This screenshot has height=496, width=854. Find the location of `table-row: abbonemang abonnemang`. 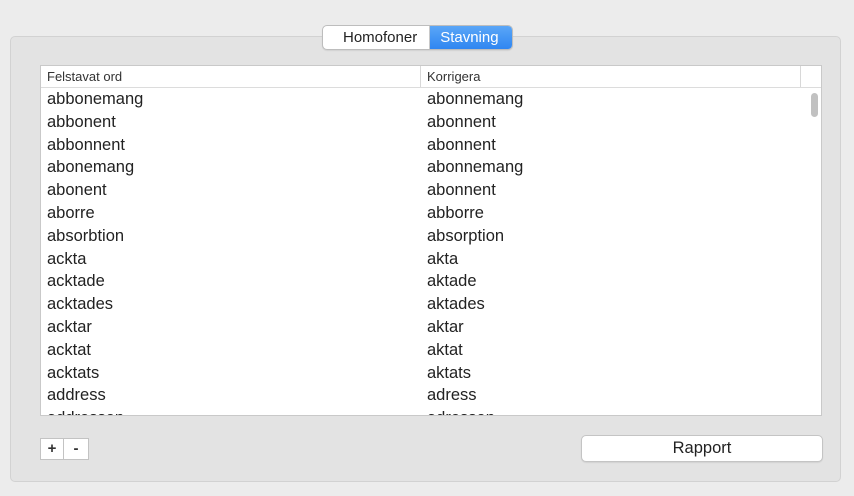

table-row: abbonemang abonnemang is located at coordinates (421, 99).